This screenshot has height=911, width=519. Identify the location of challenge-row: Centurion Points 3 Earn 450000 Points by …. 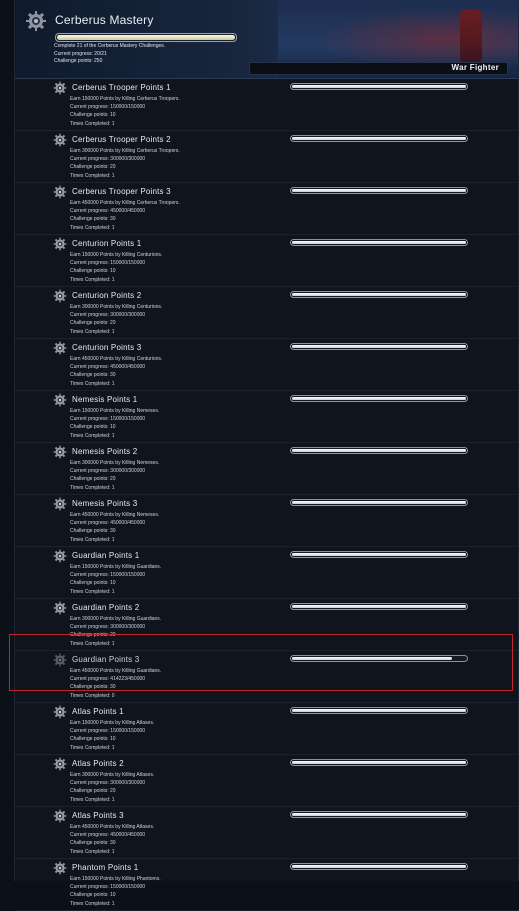
(266, 365).